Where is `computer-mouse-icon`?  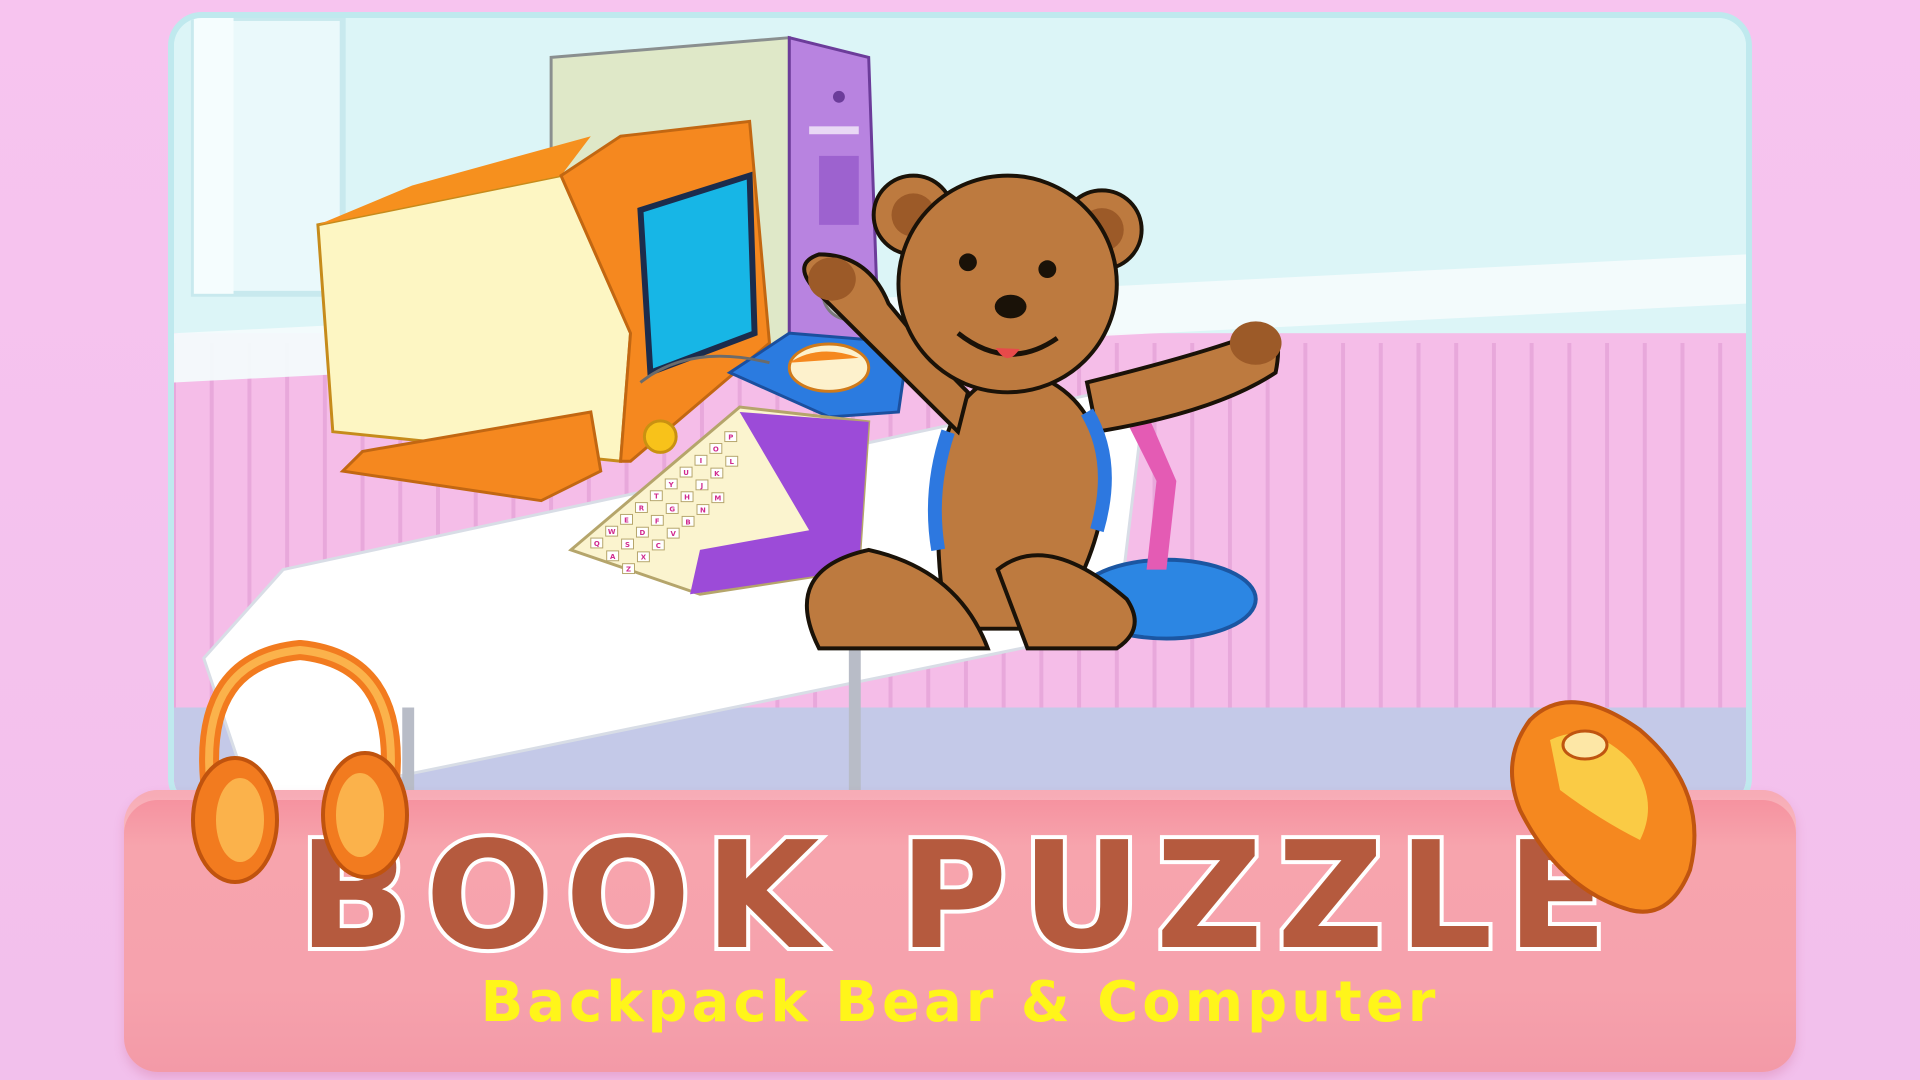 computer-mouse-icon is located at coordinates (1603, 807).